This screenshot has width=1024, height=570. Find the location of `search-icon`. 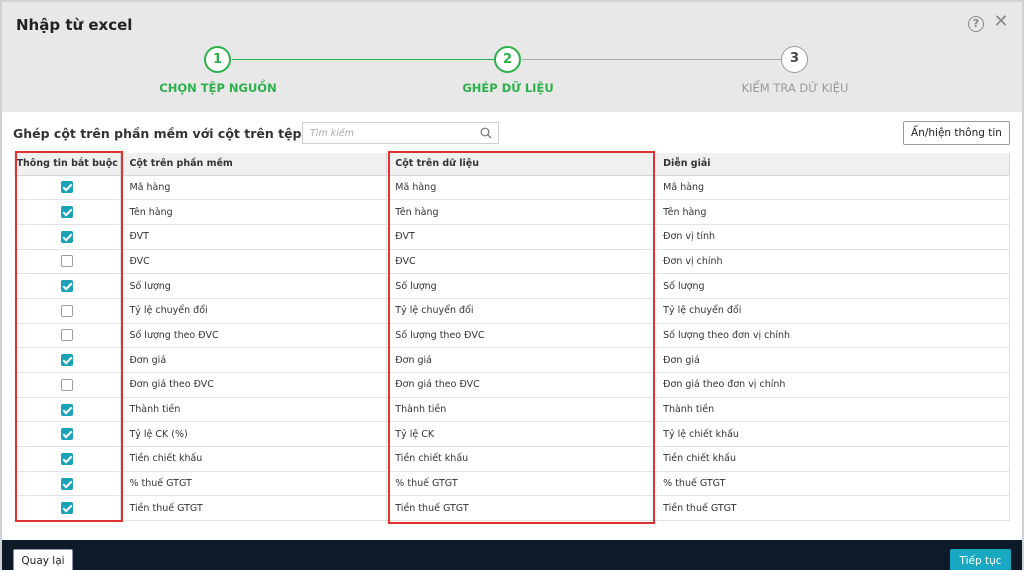

search-icon is located at coordinates (486, 133).